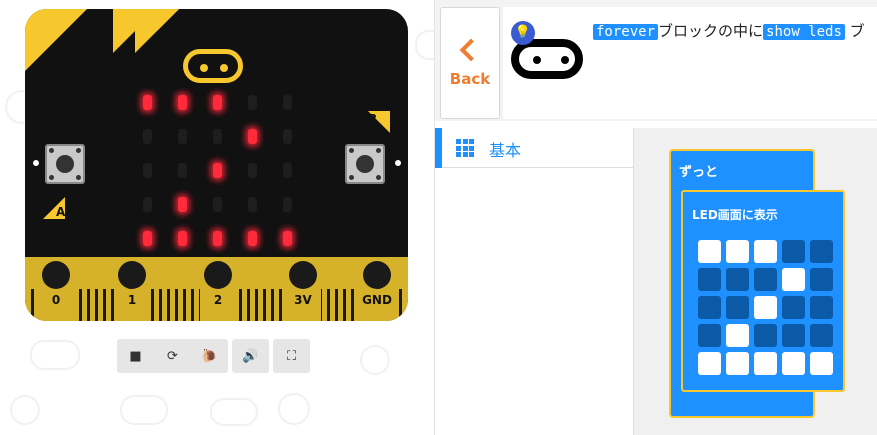 The height and width of the screenshot is (435, 877). What do you see at coordinates (168, 20) in the screenshot?
I see `board-corner-decoration` at bounding box center [168, 20].